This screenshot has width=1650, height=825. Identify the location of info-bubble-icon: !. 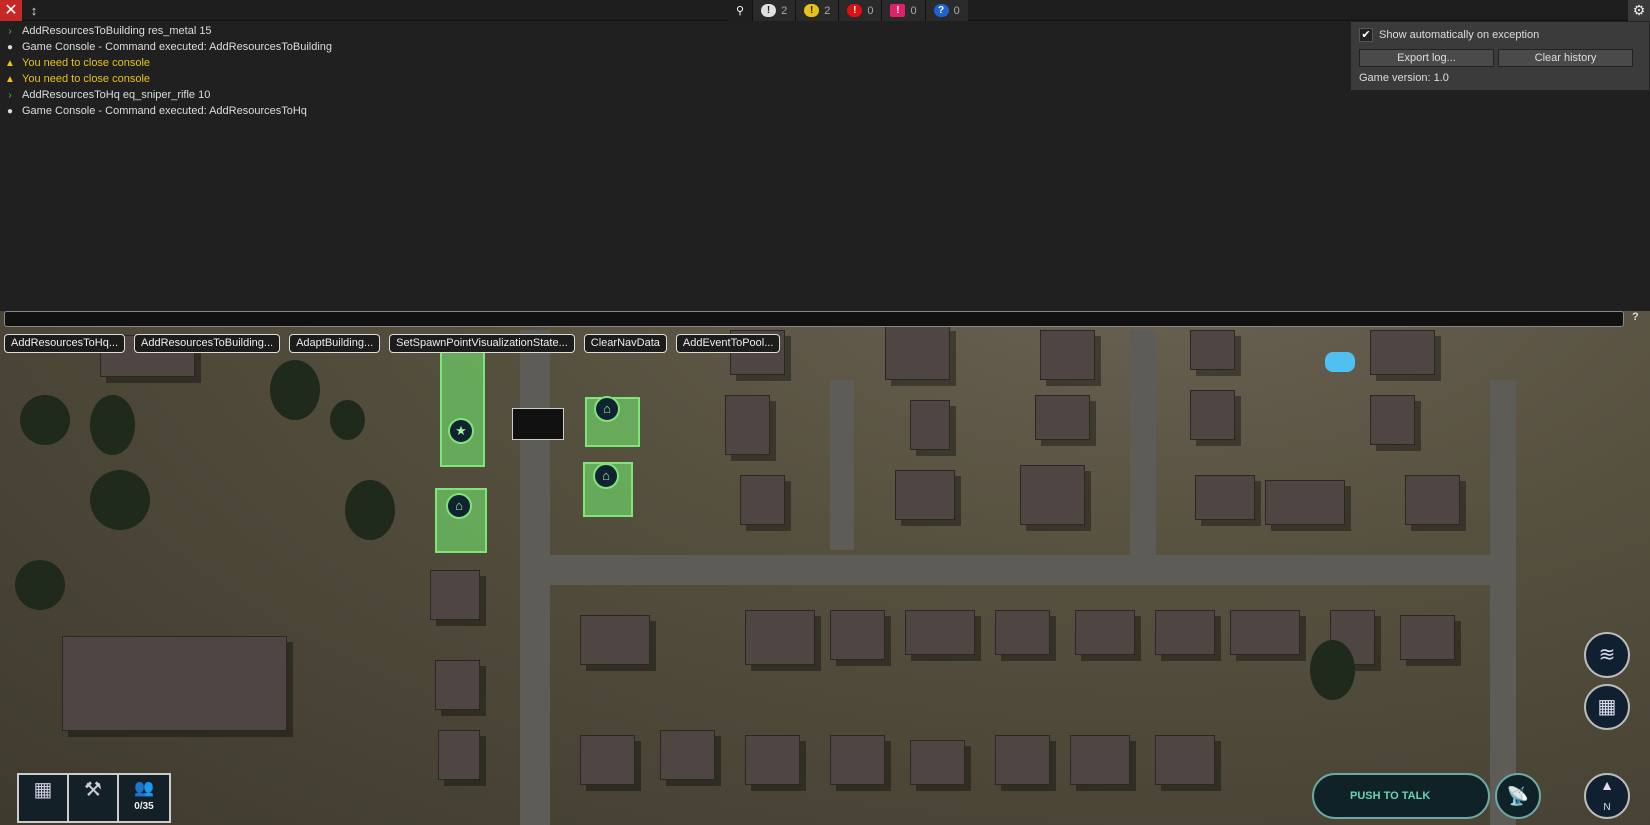
(769, 10).